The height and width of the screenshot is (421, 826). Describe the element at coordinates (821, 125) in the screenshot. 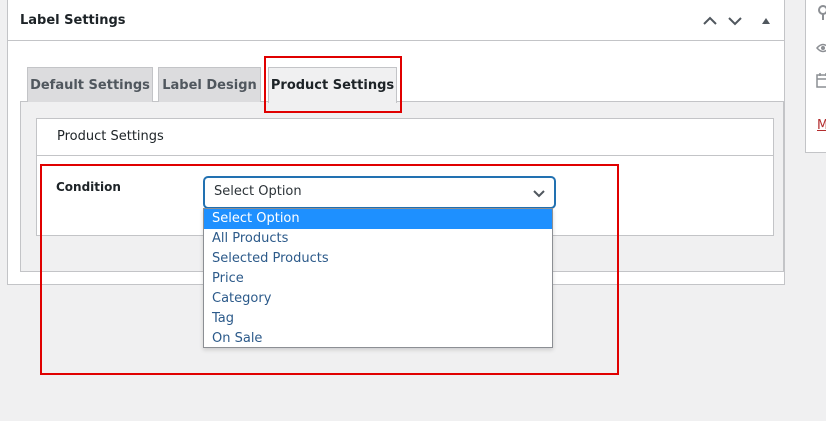

I see `move-to-trash-link: M` at that location.